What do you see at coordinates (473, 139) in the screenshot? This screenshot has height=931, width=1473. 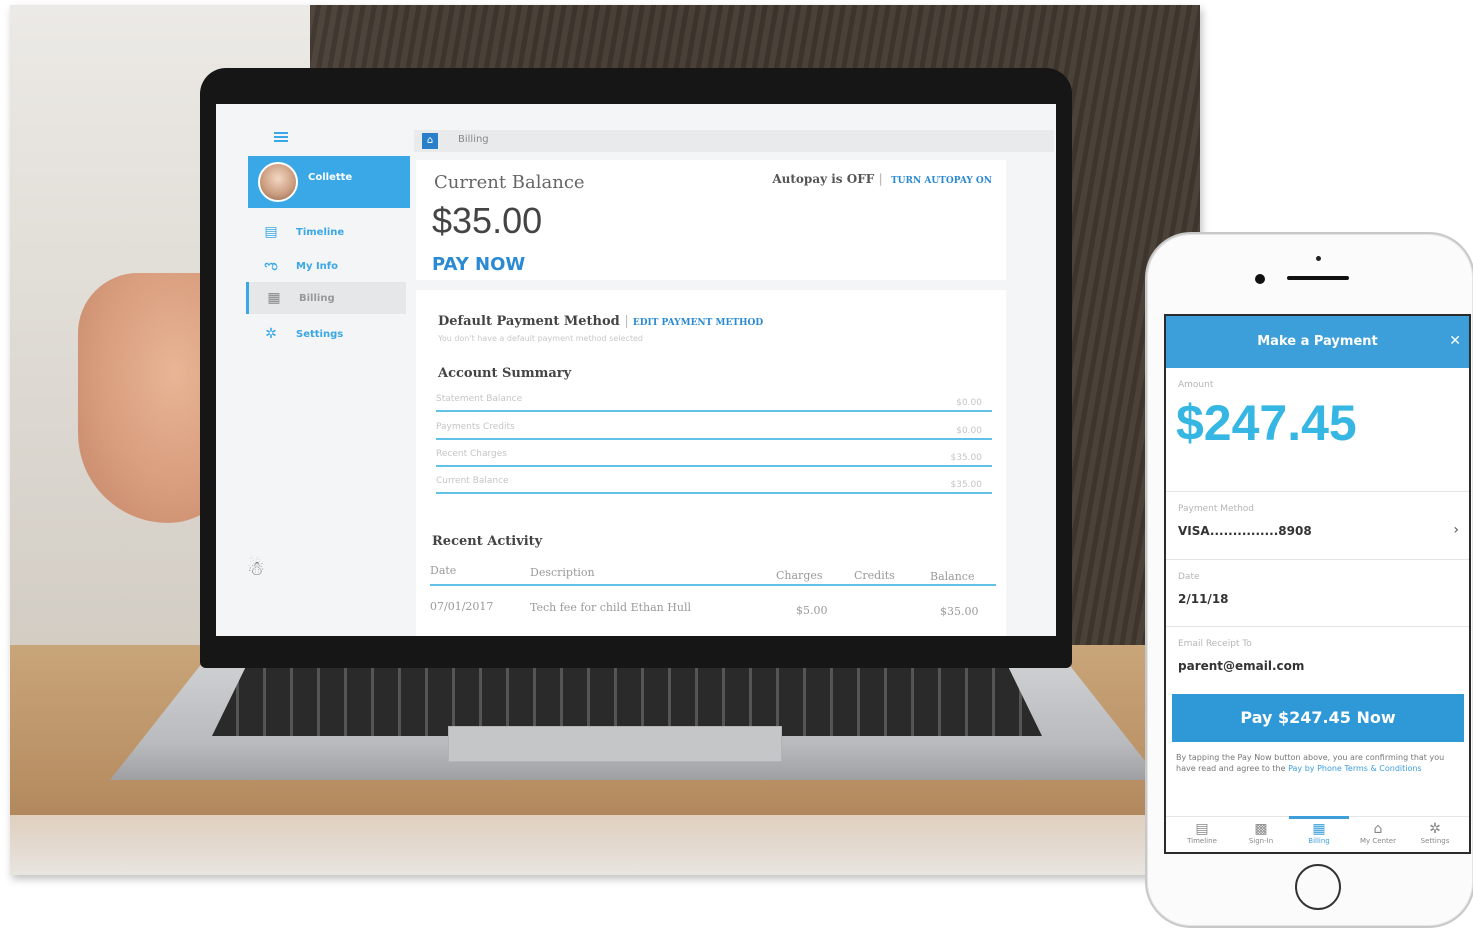 I see `breadcrumb-current: Billing` at bounding box center [473, 139].